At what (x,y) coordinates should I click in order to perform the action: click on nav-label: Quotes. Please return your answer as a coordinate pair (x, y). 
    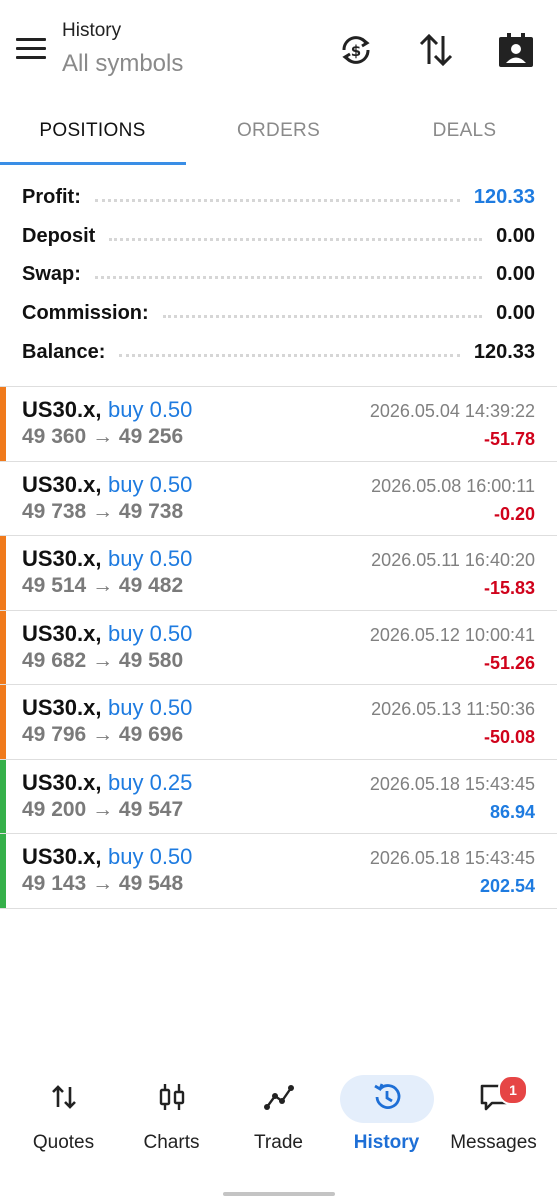
    Looking at the image, I should click on (63, 1142).